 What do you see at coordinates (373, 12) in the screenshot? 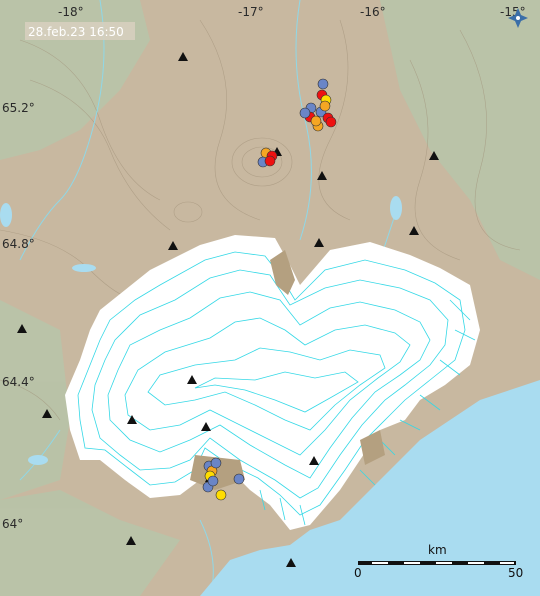
I see `lon-label: -16°` at bounding box center [373, 12].